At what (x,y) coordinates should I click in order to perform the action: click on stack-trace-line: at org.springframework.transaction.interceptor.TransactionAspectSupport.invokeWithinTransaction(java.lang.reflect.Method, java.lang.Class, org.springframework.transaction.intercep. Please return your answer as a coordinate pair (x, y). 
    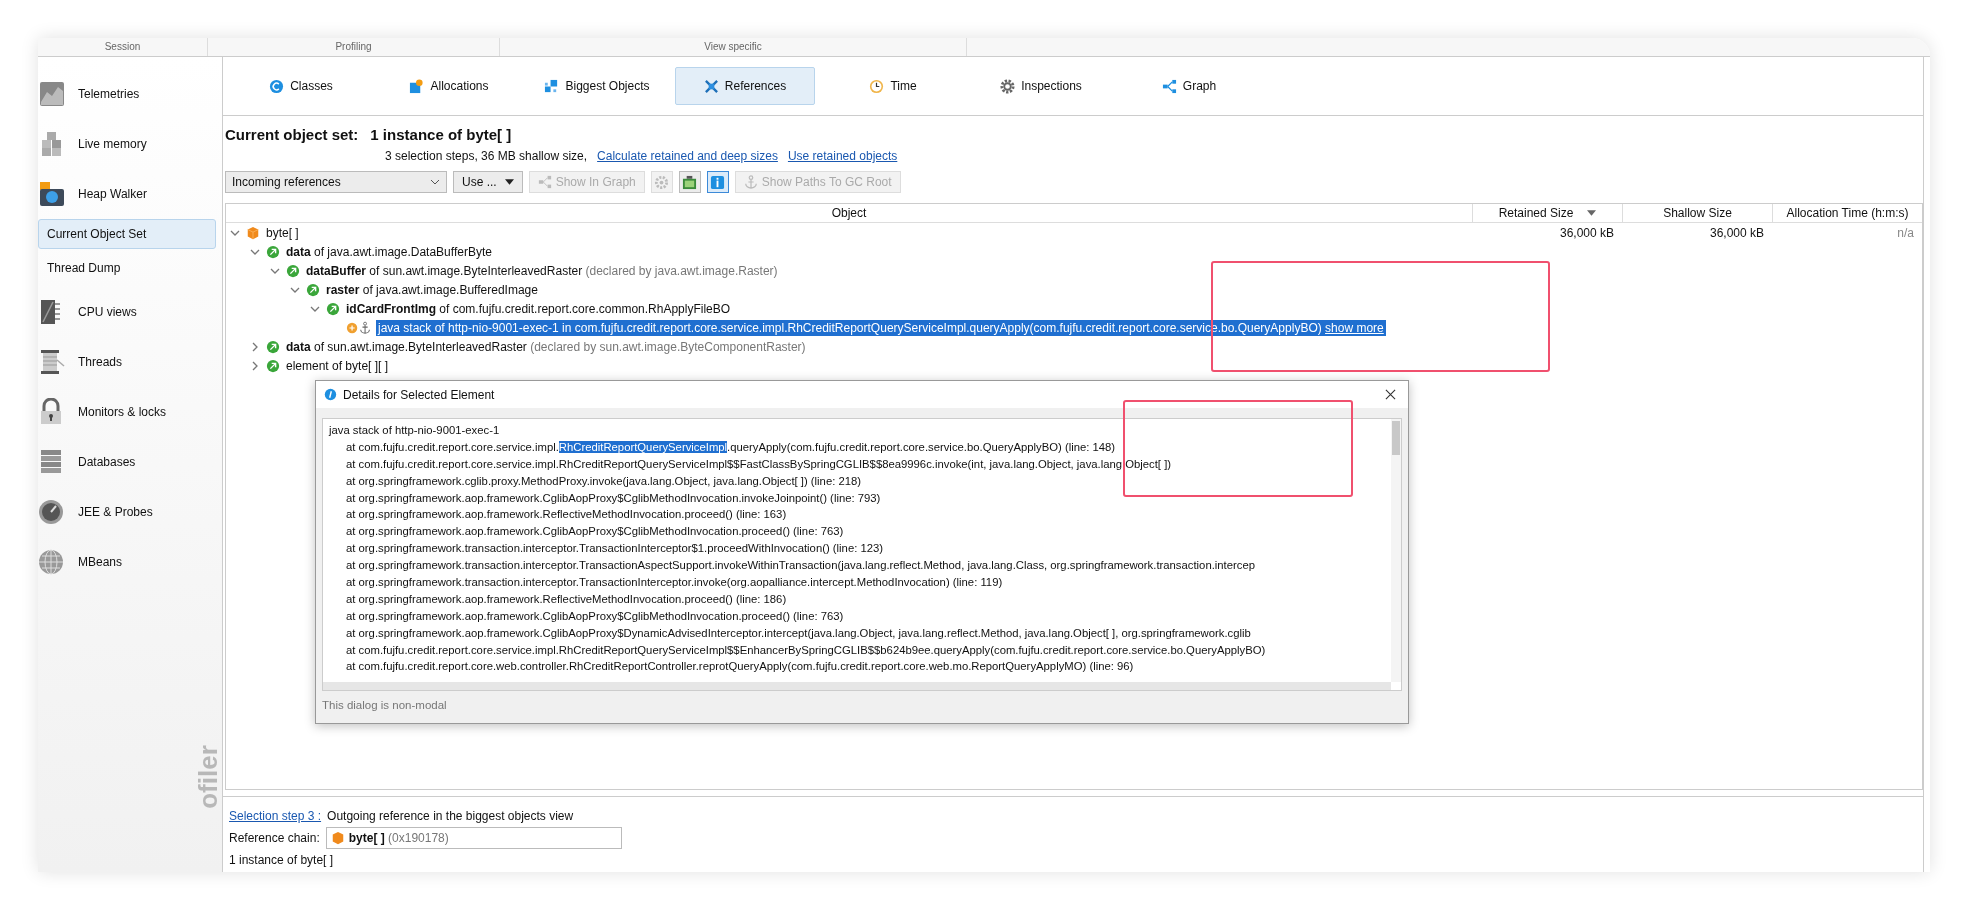
    Looking at the image, I should click on (800, 566).